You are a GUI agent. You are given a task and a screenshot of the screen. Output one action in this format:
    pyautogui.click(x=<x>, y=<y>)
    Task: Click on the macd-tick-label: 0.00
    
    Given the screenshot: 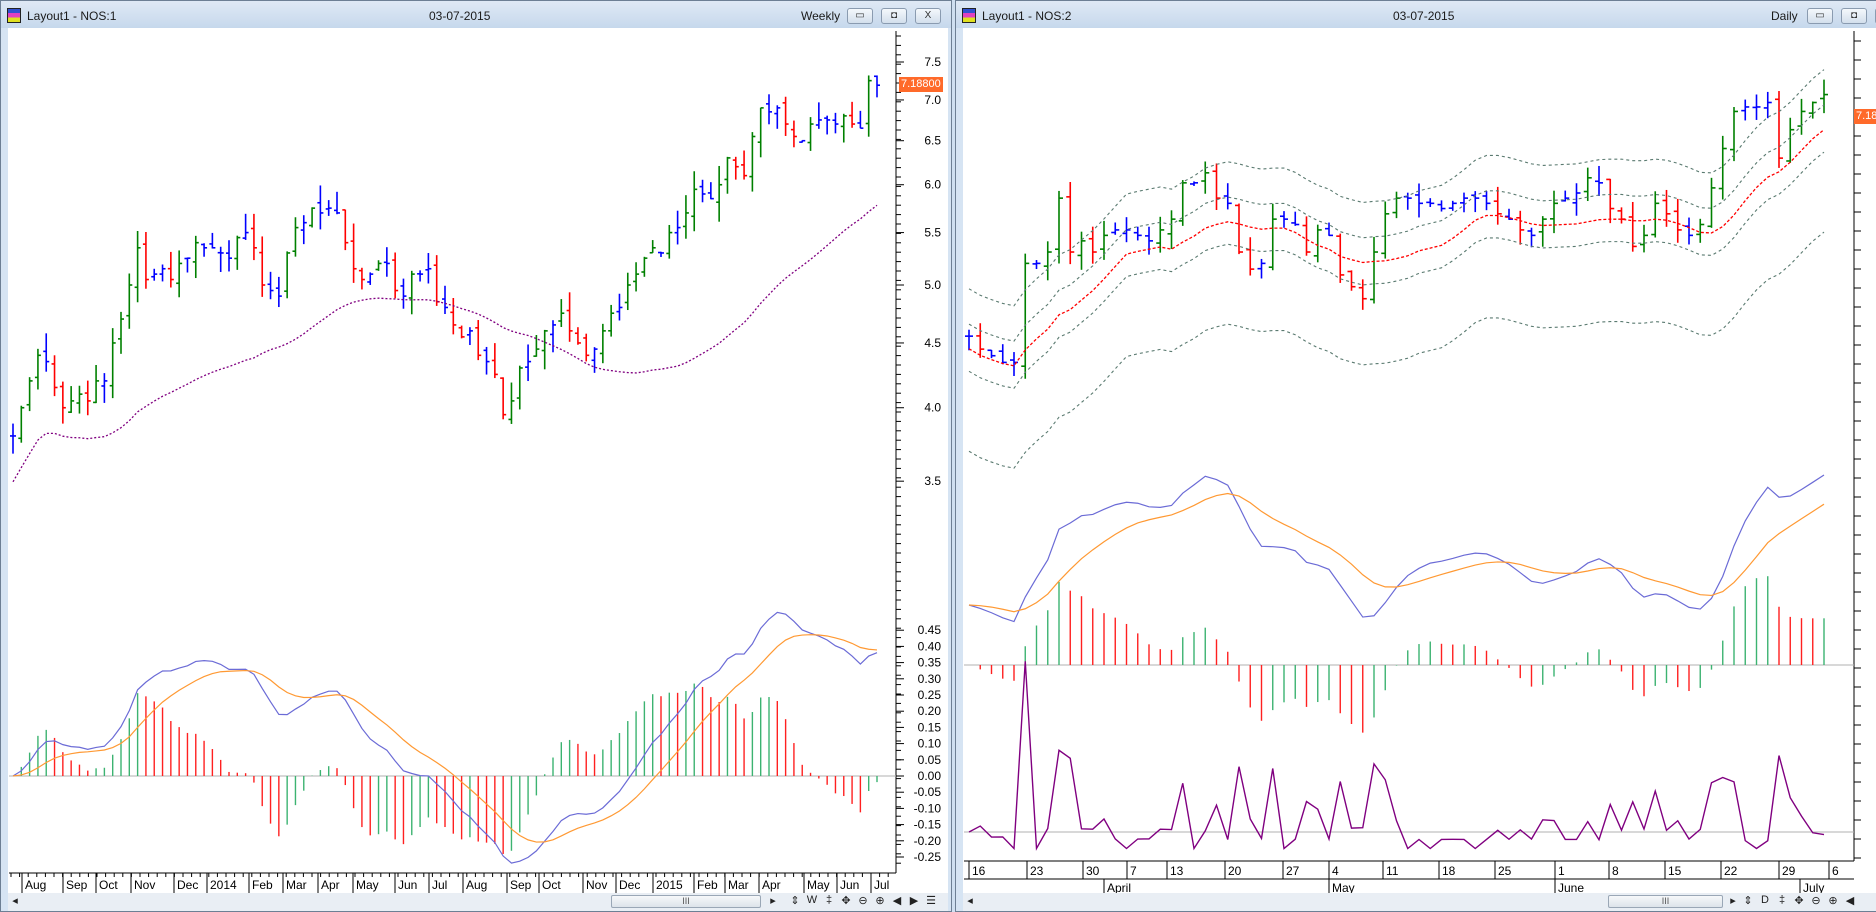 What is the action you would take?
    pyautogui.click(x=930, y=776)
    